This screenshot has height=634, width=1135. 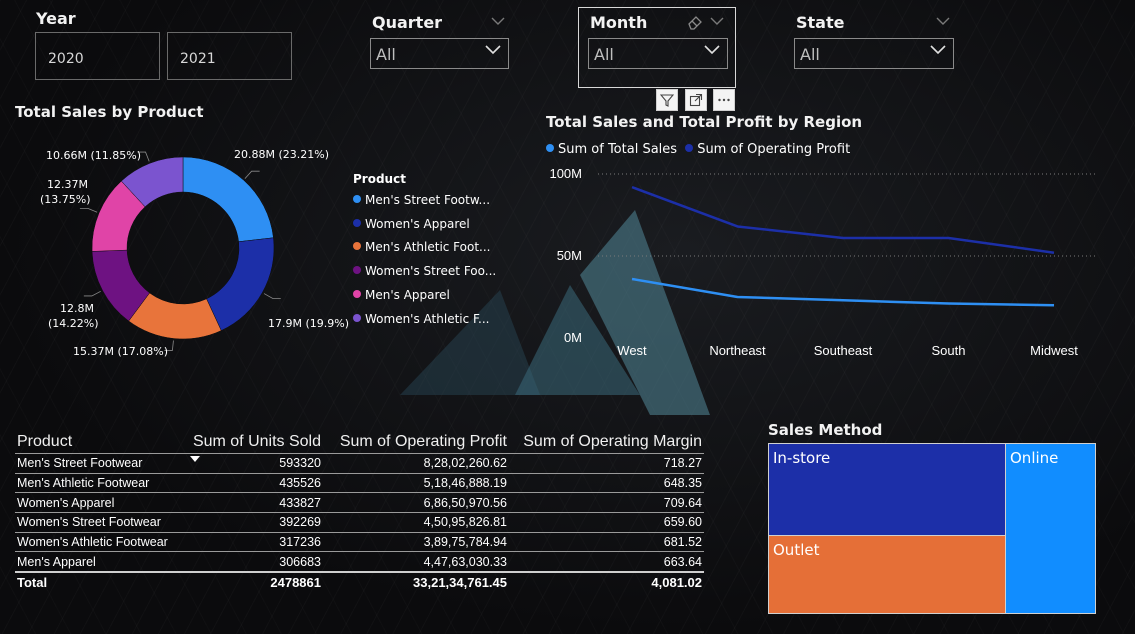 I want to click on table-cell: 659.60, so click(x=606, y=522).